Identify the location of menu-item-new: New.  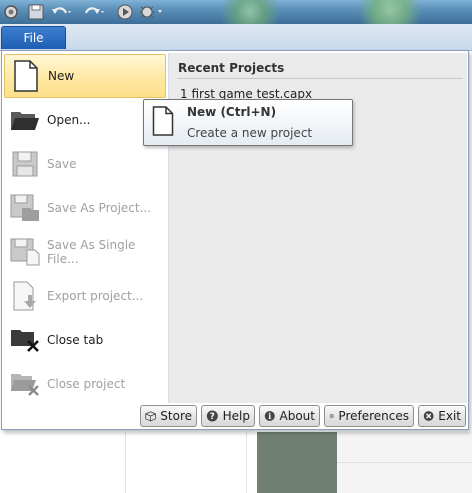
(85, 76).